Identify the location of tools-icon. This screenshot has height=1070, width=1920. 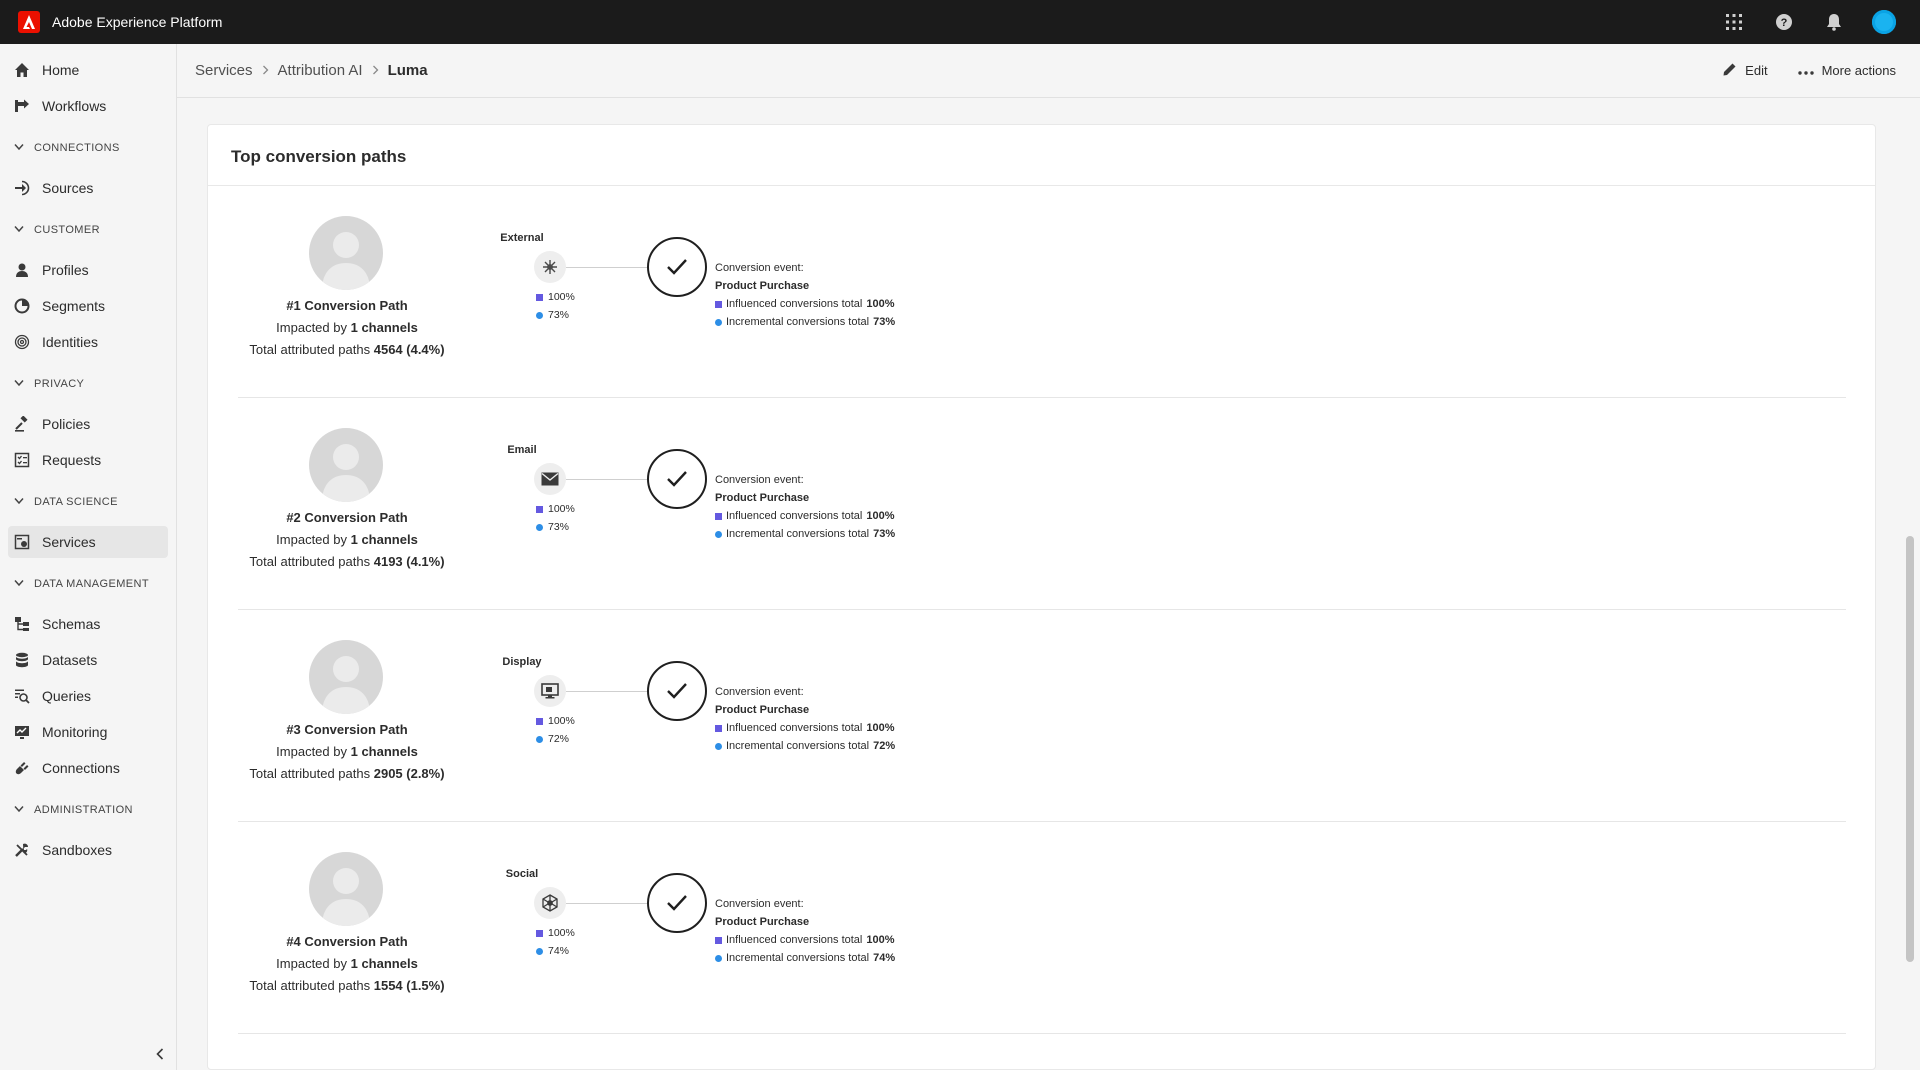
(22, 850).